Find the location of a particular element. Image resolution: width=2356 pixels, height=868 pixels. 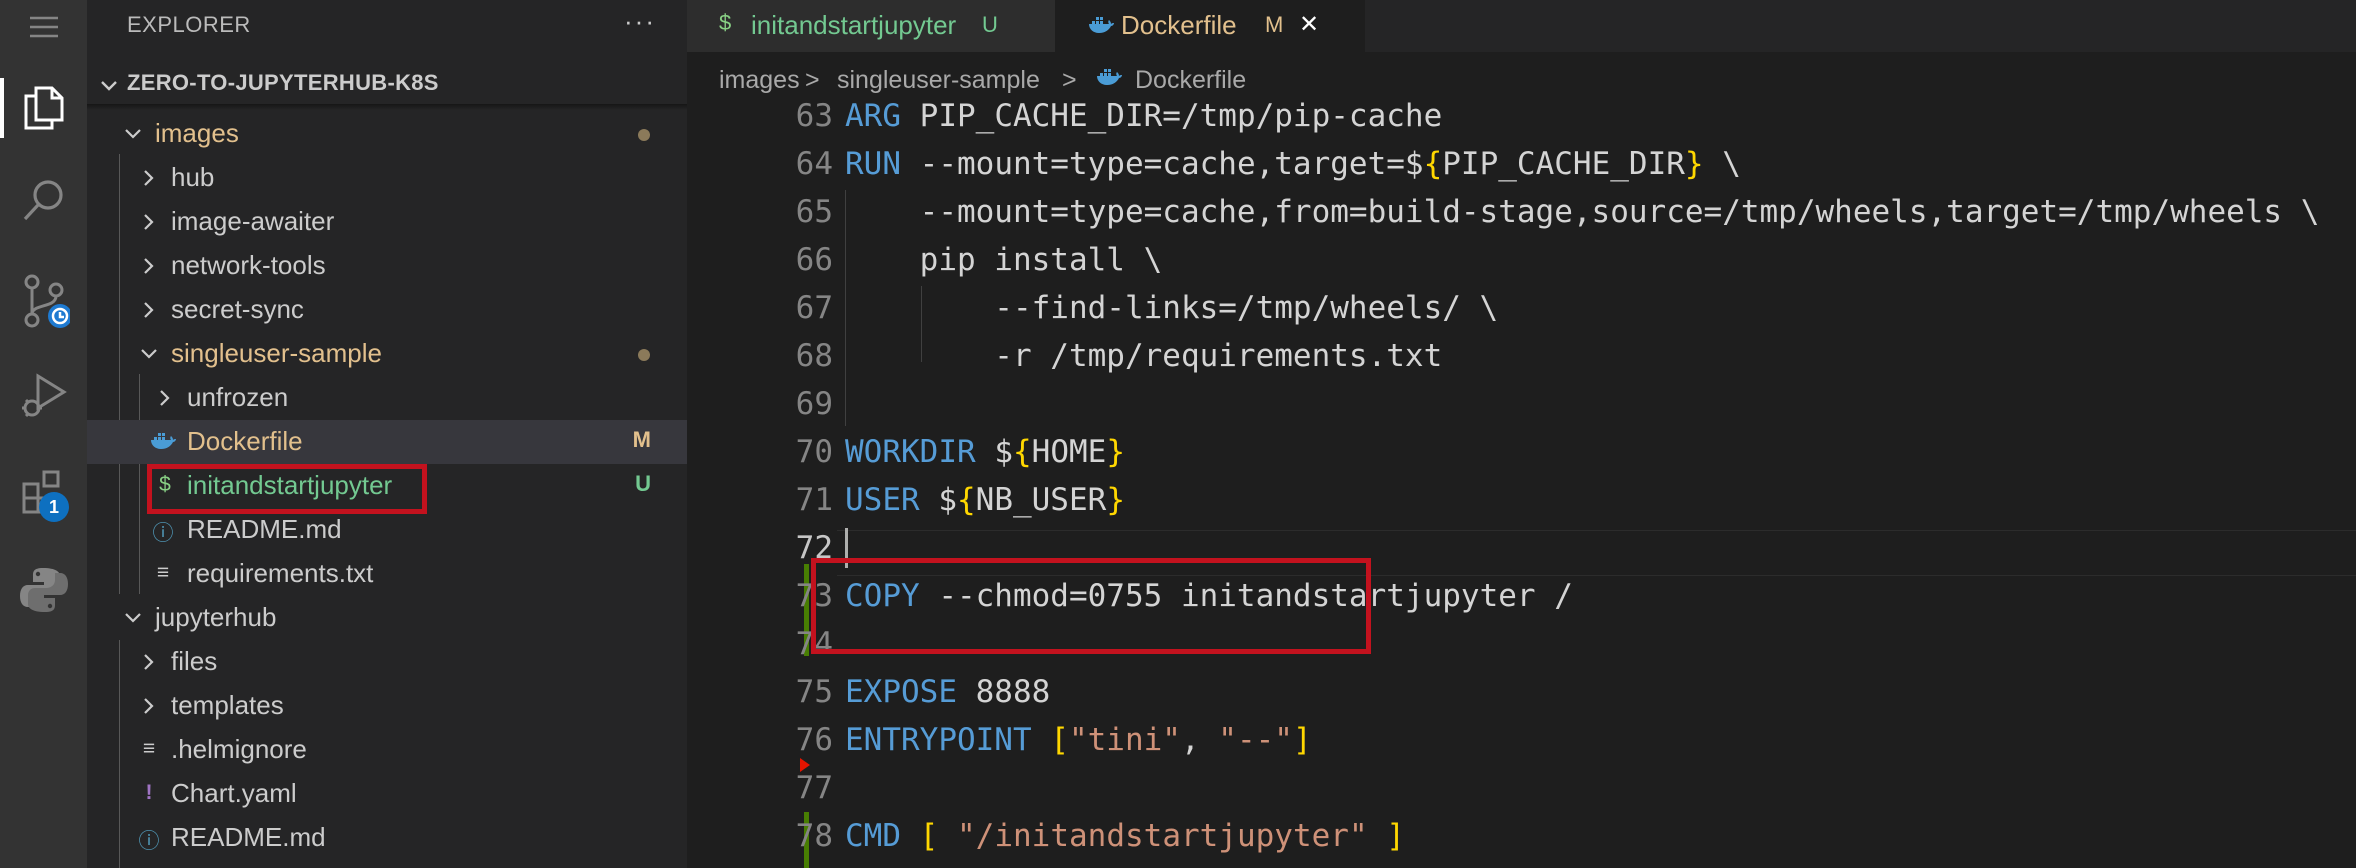

menu-icon is located at coordinates (43, 27).